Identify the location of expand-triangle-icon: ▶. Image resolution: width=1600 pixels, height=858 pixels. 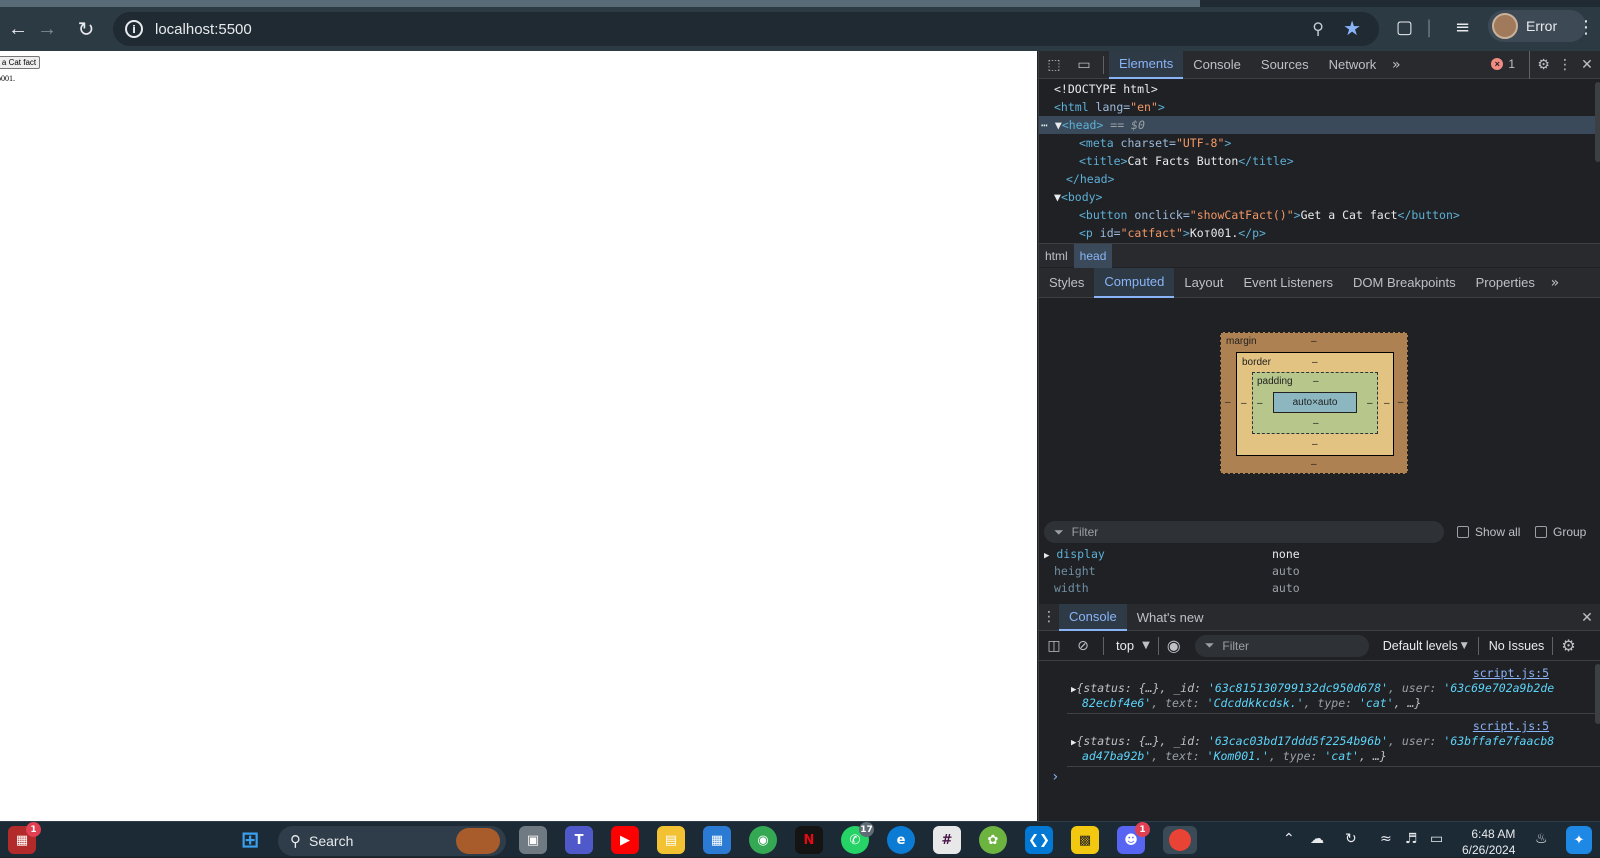
(1046, 556).